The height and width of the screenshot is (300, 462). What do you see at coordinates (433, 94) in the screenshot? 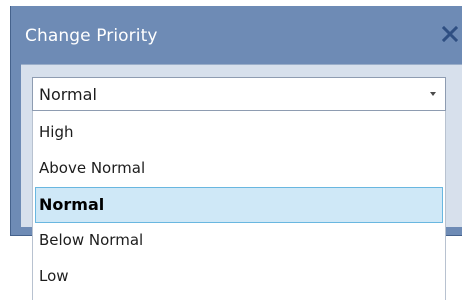
I see `chevron-down-icon` at bounding box center [433, 94].